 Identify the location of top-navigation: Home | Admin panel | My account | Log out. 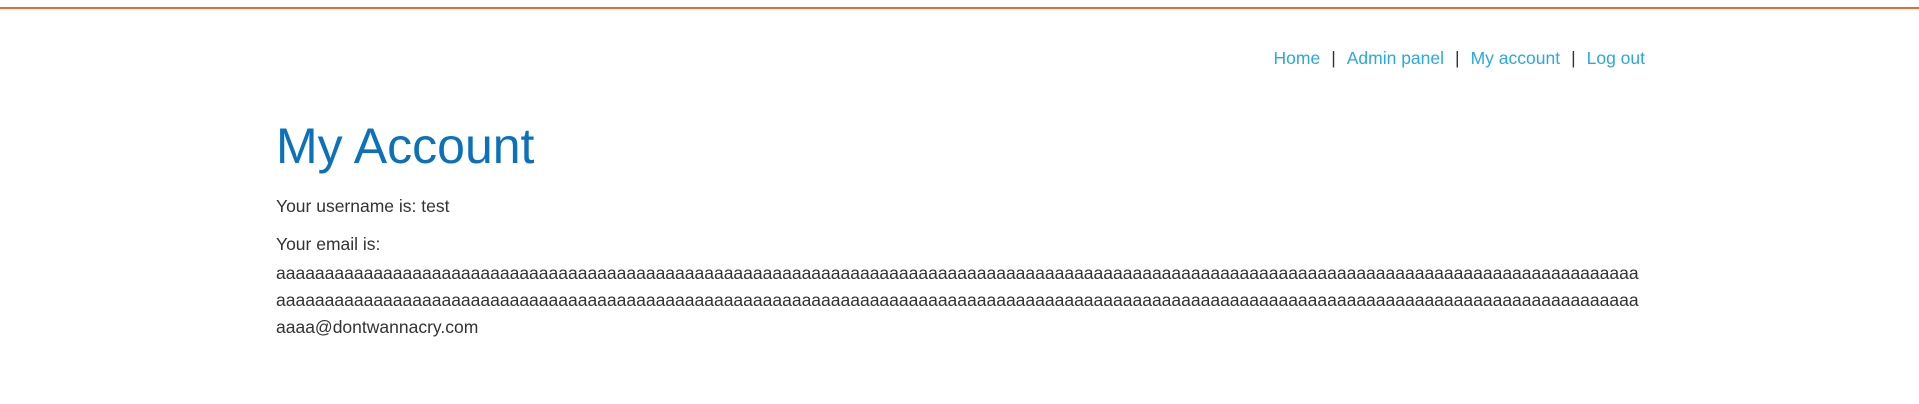
(1460, 58).